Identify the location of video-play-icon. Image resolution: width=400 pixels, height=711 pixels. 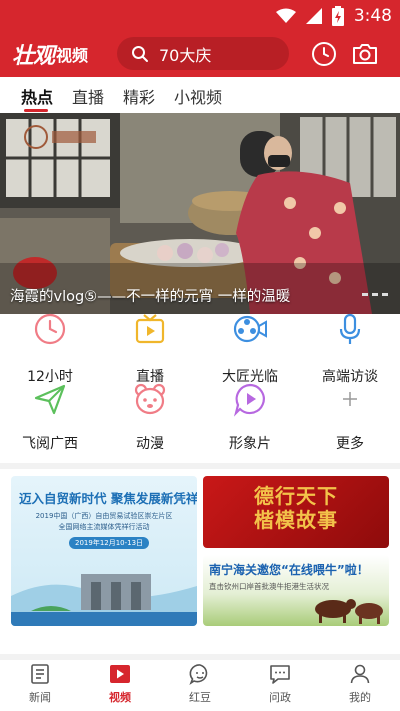
(120, 674).